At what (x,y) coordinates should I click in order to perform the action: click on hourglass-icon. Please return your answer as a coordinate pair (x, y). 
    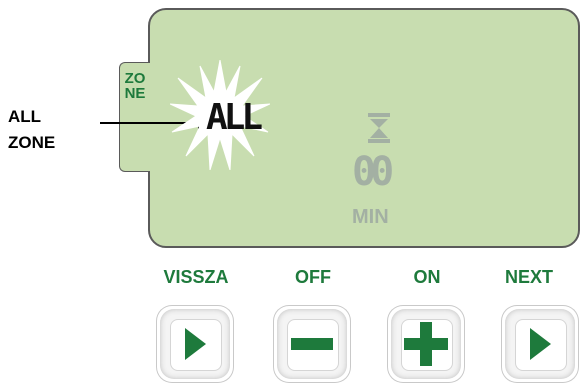
    Looking at the image, I should click on (379, 128).